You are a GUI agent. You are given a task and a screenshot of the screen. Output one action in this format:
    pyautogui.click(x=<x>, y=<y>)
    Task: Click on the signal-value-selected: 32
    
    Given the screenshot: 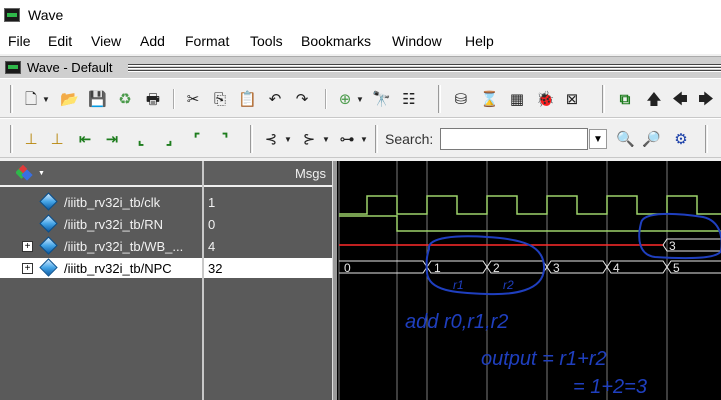 What is the action you would take?
    pyautogui.click(x=268, y=268)
    